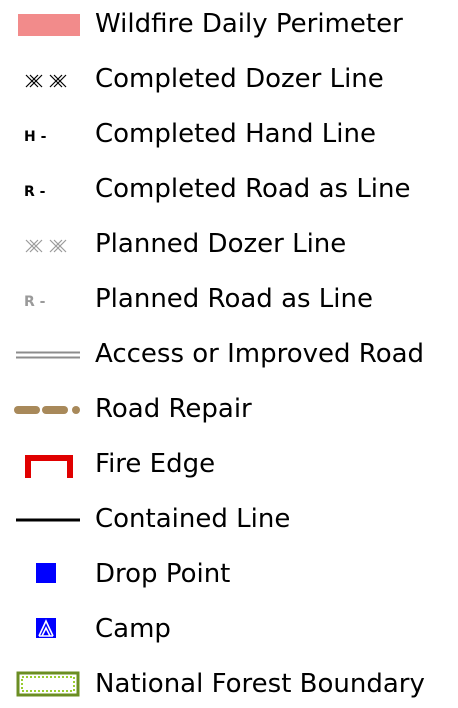 The height and width of the screenshot is (708, 458). I want to click on legend-item-completed-road-as-line: R - Completed Road as Line, so click(229, 189).